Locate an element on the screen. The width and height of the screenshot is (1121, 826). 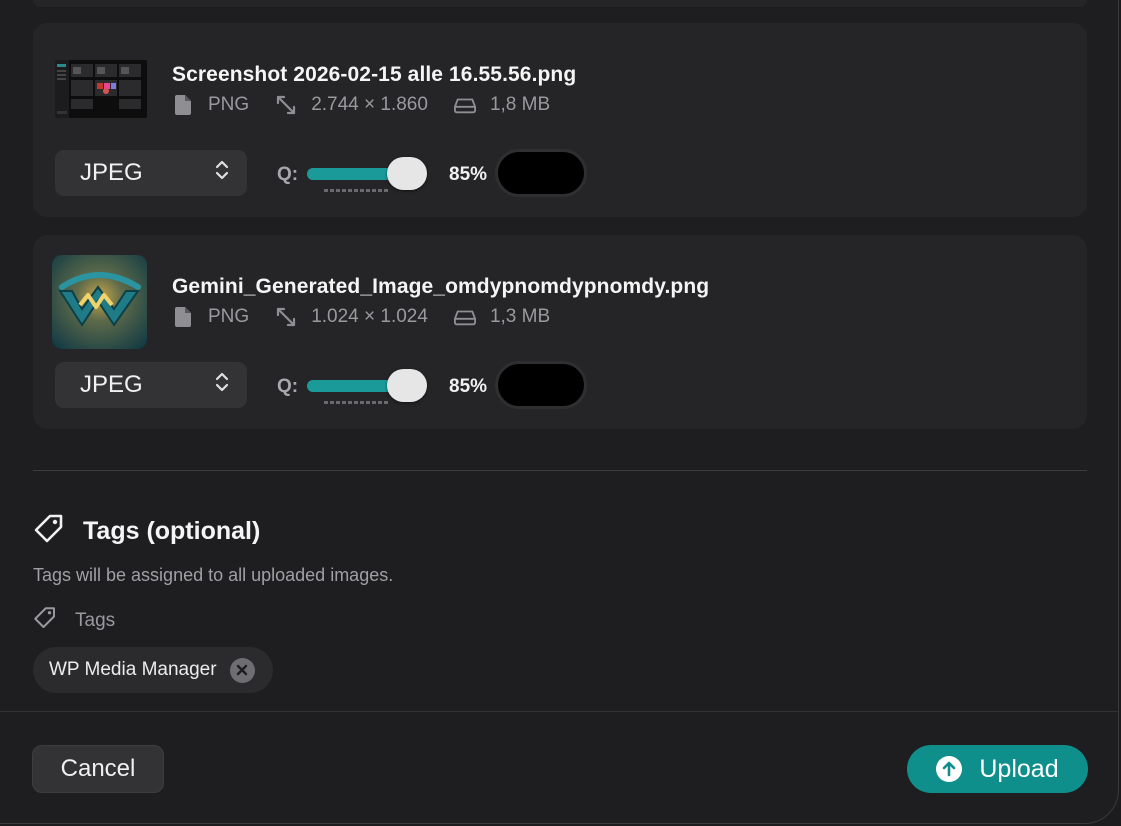
cancel-button-label: Cancel is located at coordinates (98, 768).